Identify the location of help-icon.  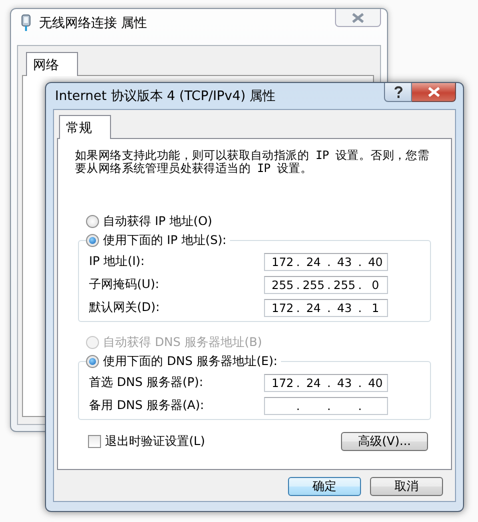
(398, 92).